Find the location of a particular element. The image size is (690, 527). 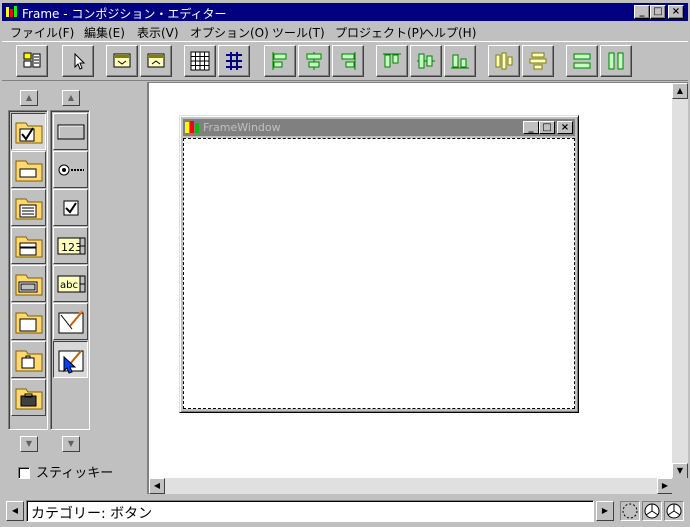

app-icon is located at coordinates (12, 12).